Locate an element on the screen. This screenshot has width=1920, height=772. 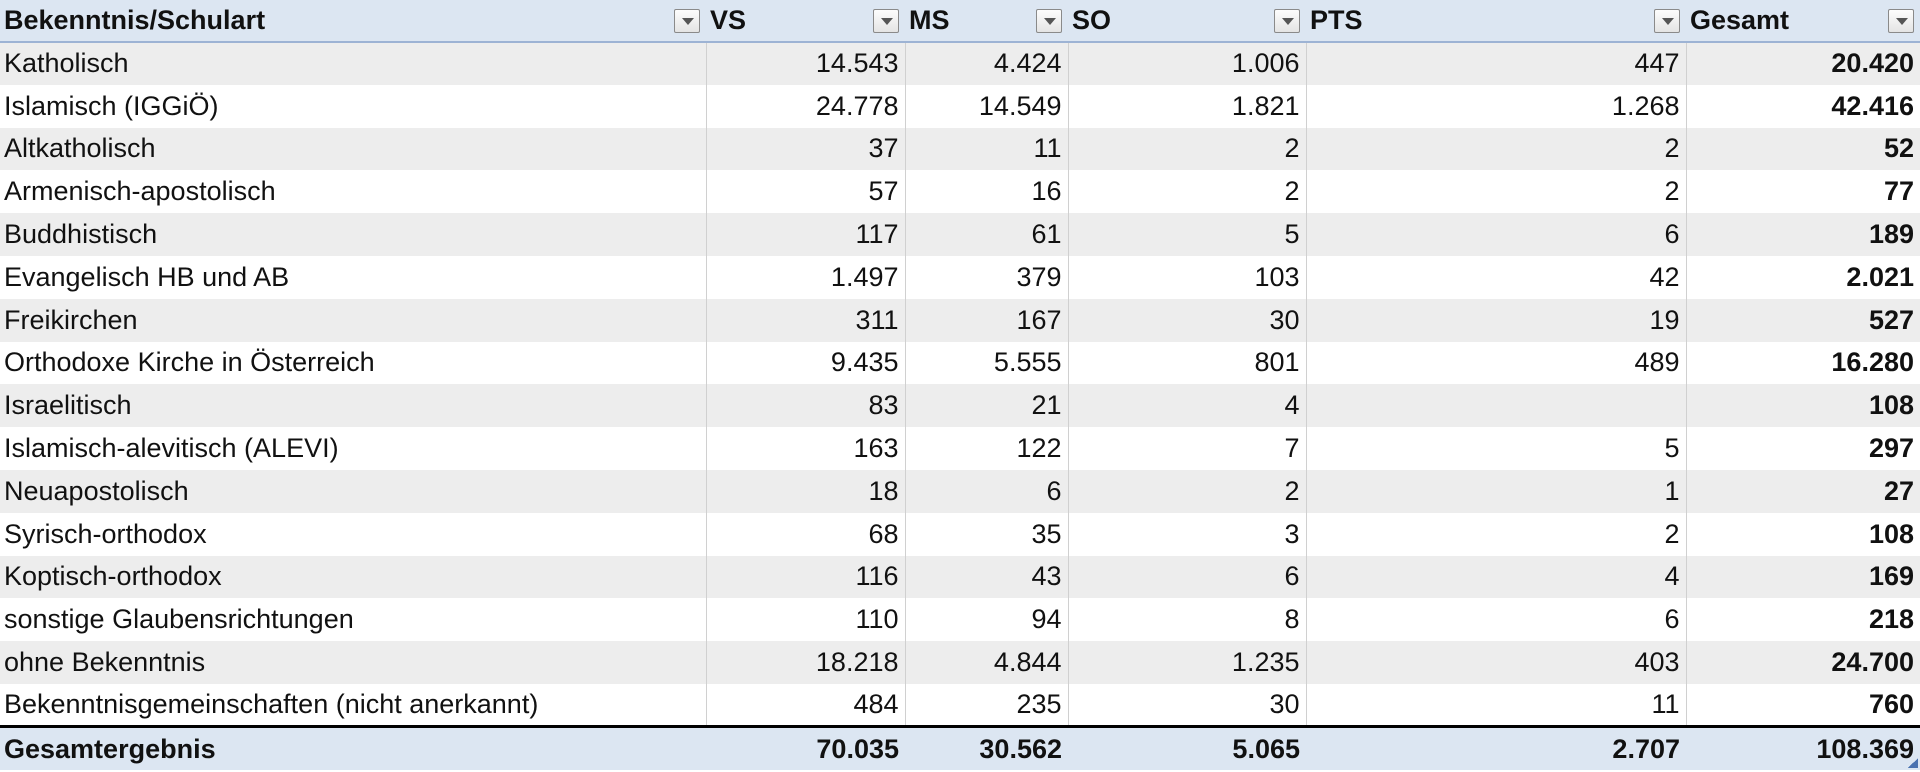
row-label: ohne Bekenntnis is located at coordinates (353, 662).